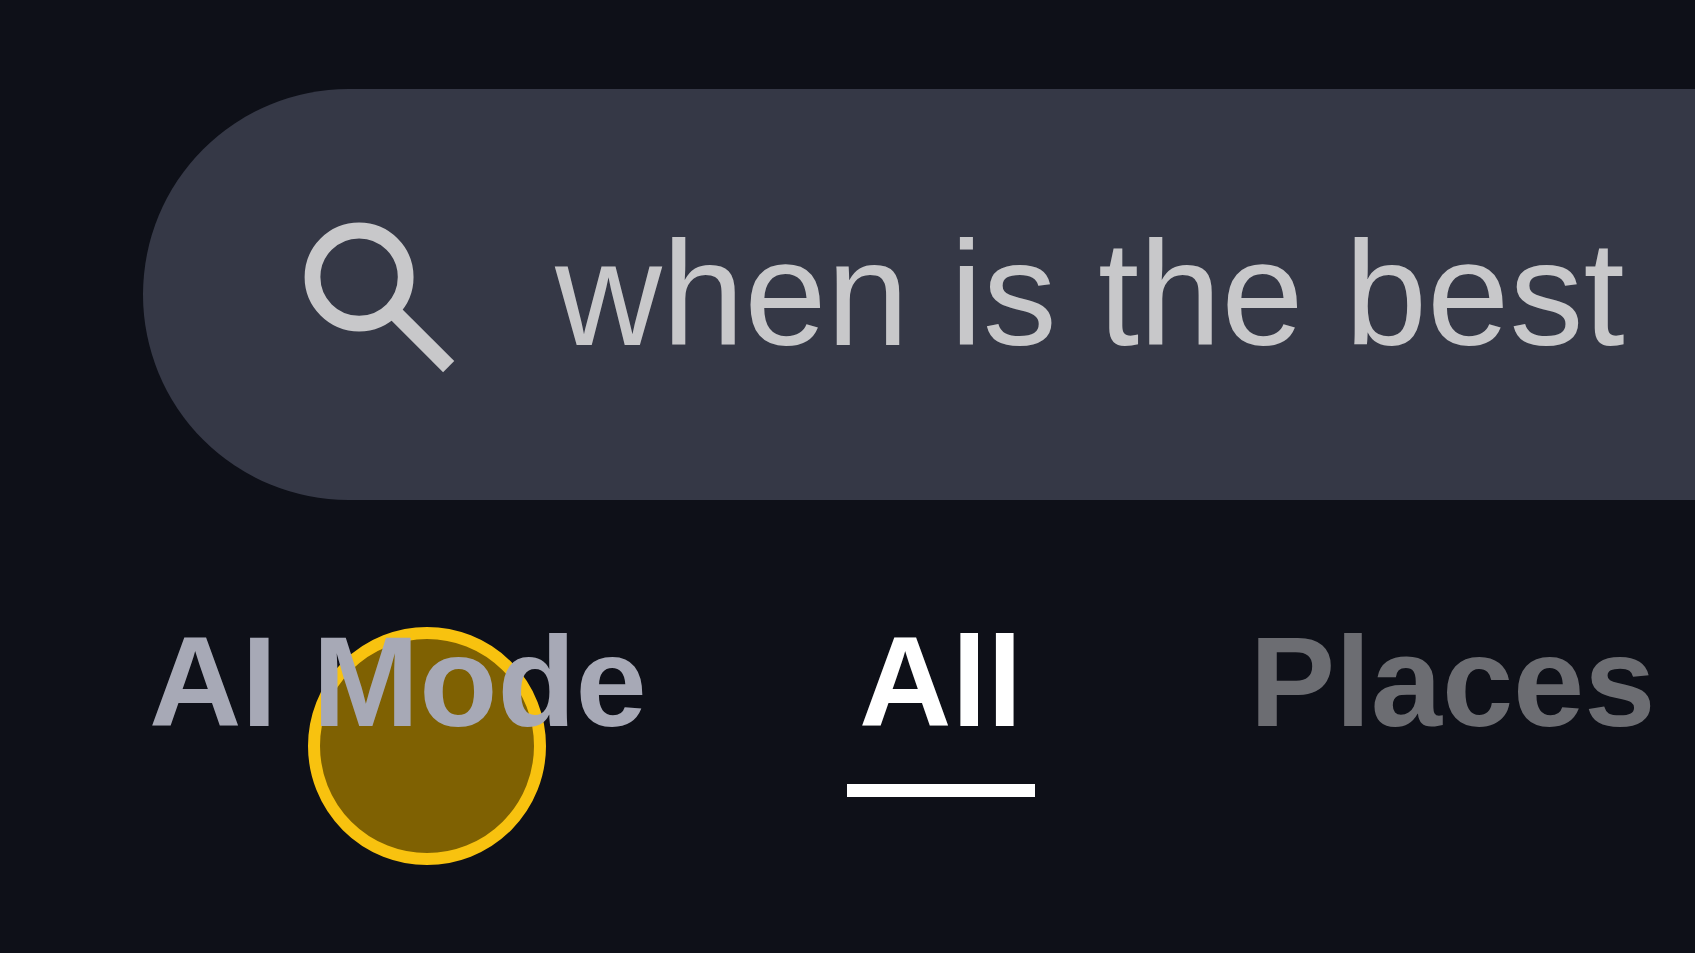  I want to click on search-field: when is the best, so click(1090, 294).